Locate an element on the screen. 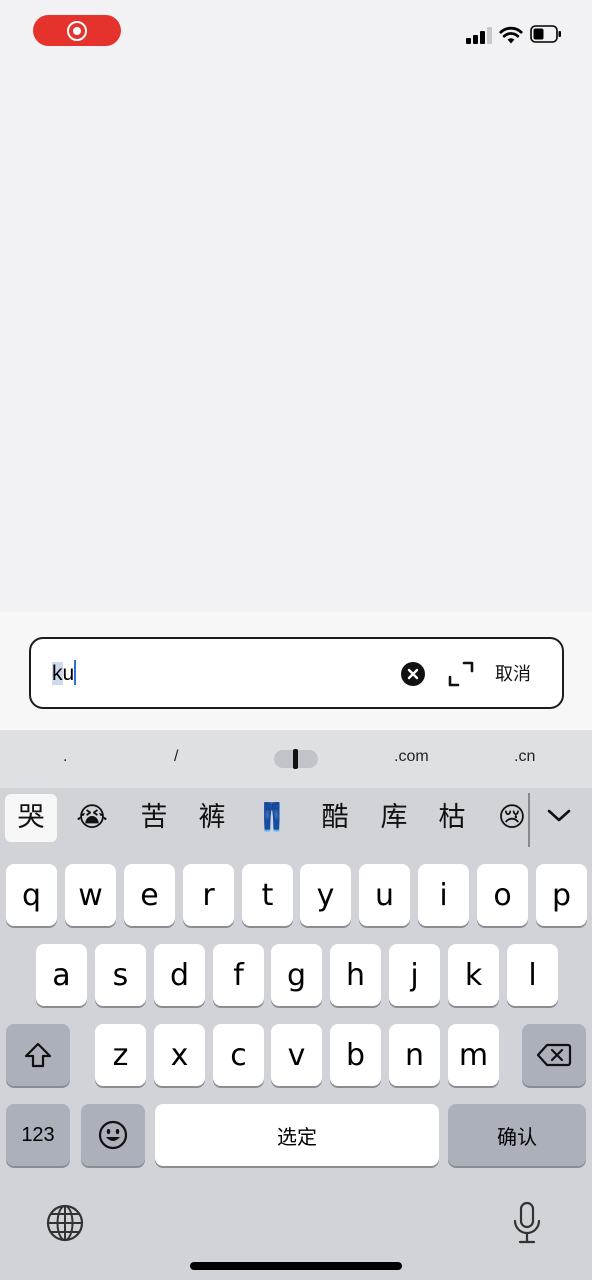  key-j: j is located at coordinates (414, 975).